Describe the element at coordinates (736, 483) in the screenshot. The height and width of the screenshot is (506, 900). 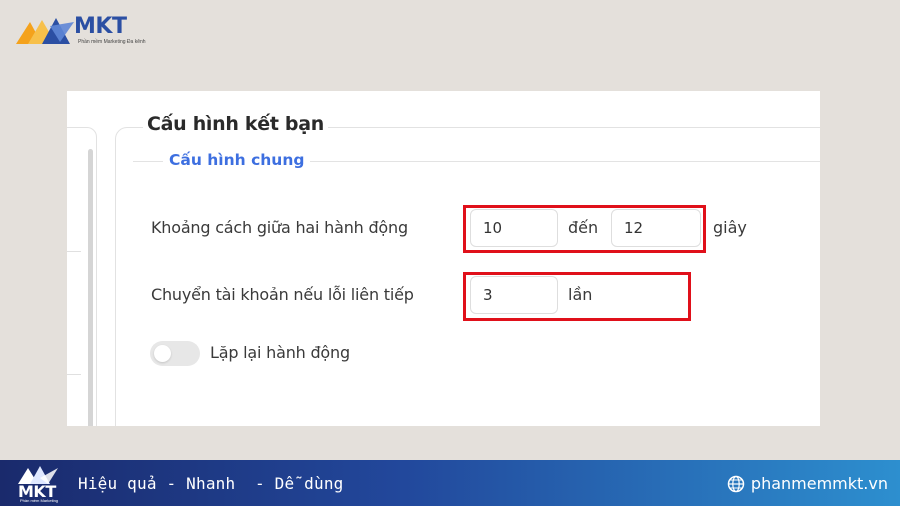
I see `globe-icon` at that location.